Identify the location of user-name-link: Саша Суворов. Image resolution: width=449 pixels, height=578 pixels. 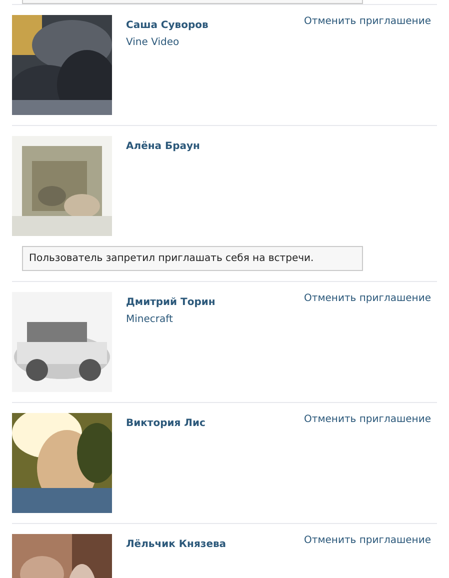
(167, 25).